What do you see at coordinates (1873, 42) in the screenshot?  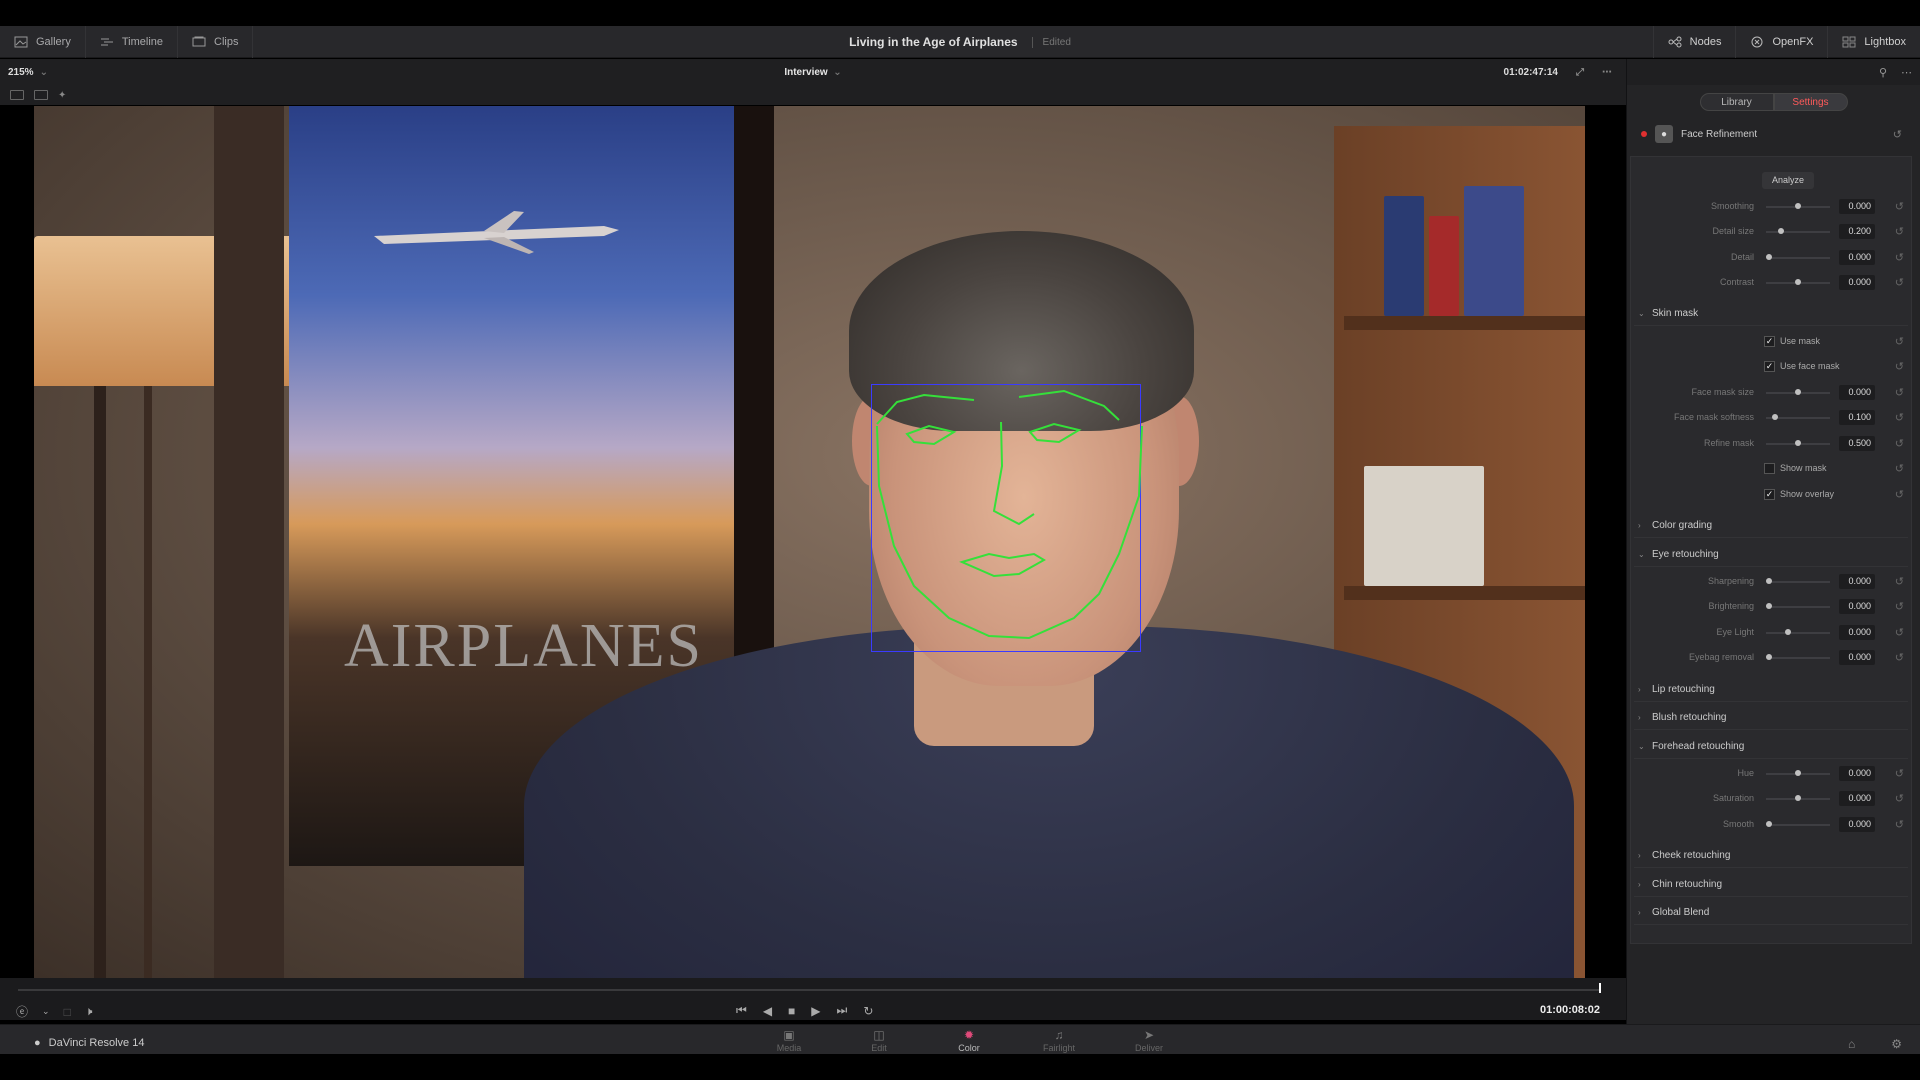 I see `lightbox-button: Lightbox` at bounding box center [1873, 42].